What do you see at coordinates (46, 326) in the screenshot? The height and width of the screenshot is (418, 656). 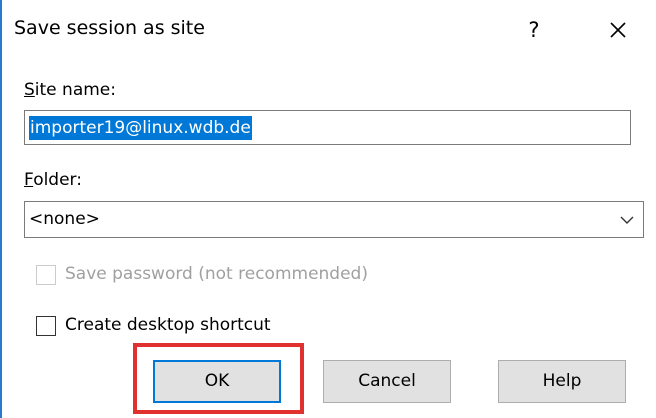 I see `desktop-shortcut-checkbox` at bounding box center [46, 326].